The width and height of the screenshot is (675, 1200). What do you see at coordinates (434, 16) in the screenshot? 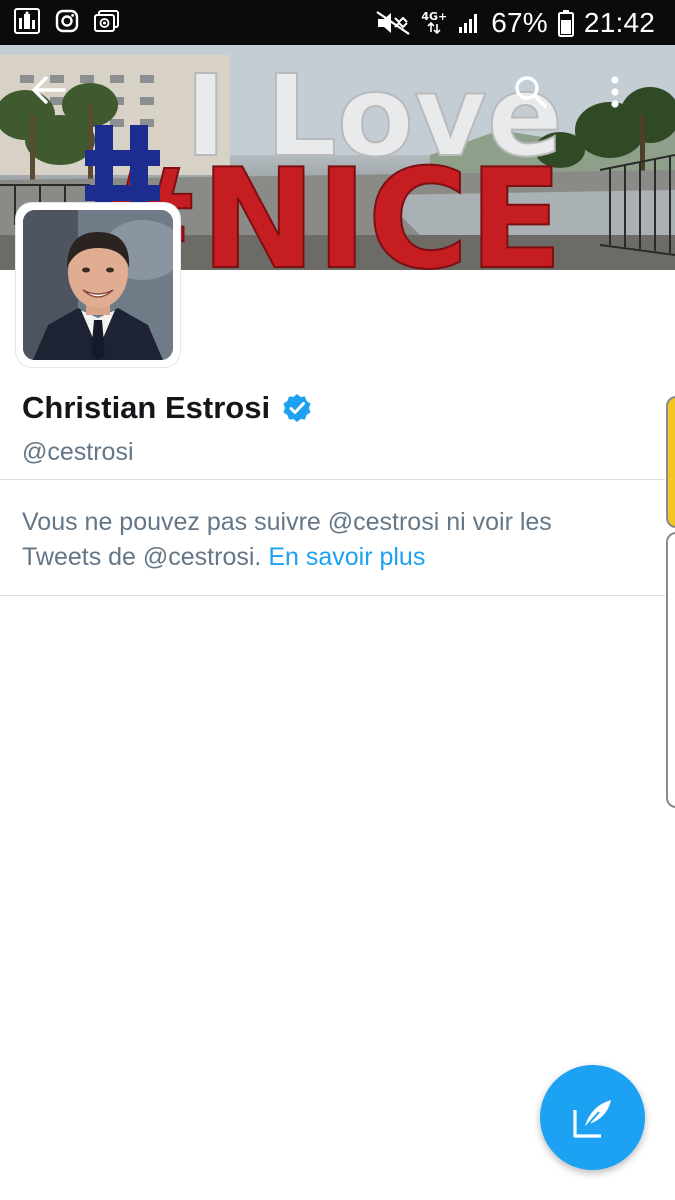
I see `network-type-label: 4G+` at bounding box center [434, 16].